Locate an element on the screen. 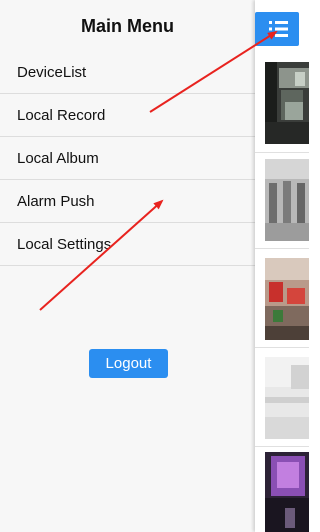 This screenshot has width=320, height=532. menu-item-alarm-push: Alarm Push is located at coordinates (127, 201).